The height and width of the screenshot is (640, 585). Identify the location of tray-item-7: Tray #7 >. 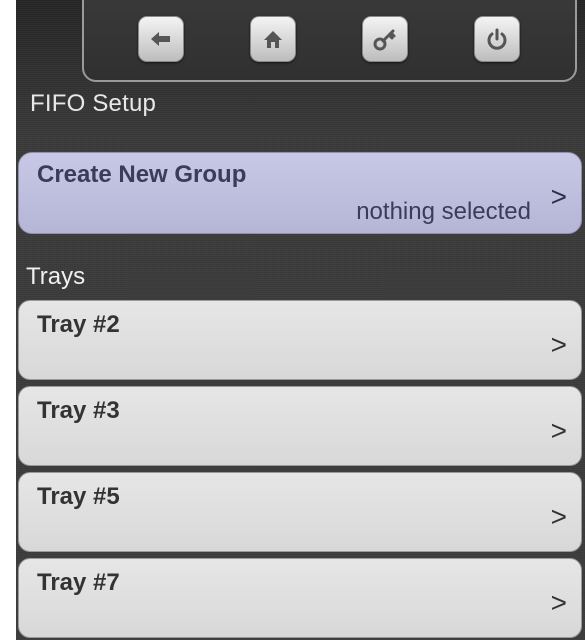
(300, 598).